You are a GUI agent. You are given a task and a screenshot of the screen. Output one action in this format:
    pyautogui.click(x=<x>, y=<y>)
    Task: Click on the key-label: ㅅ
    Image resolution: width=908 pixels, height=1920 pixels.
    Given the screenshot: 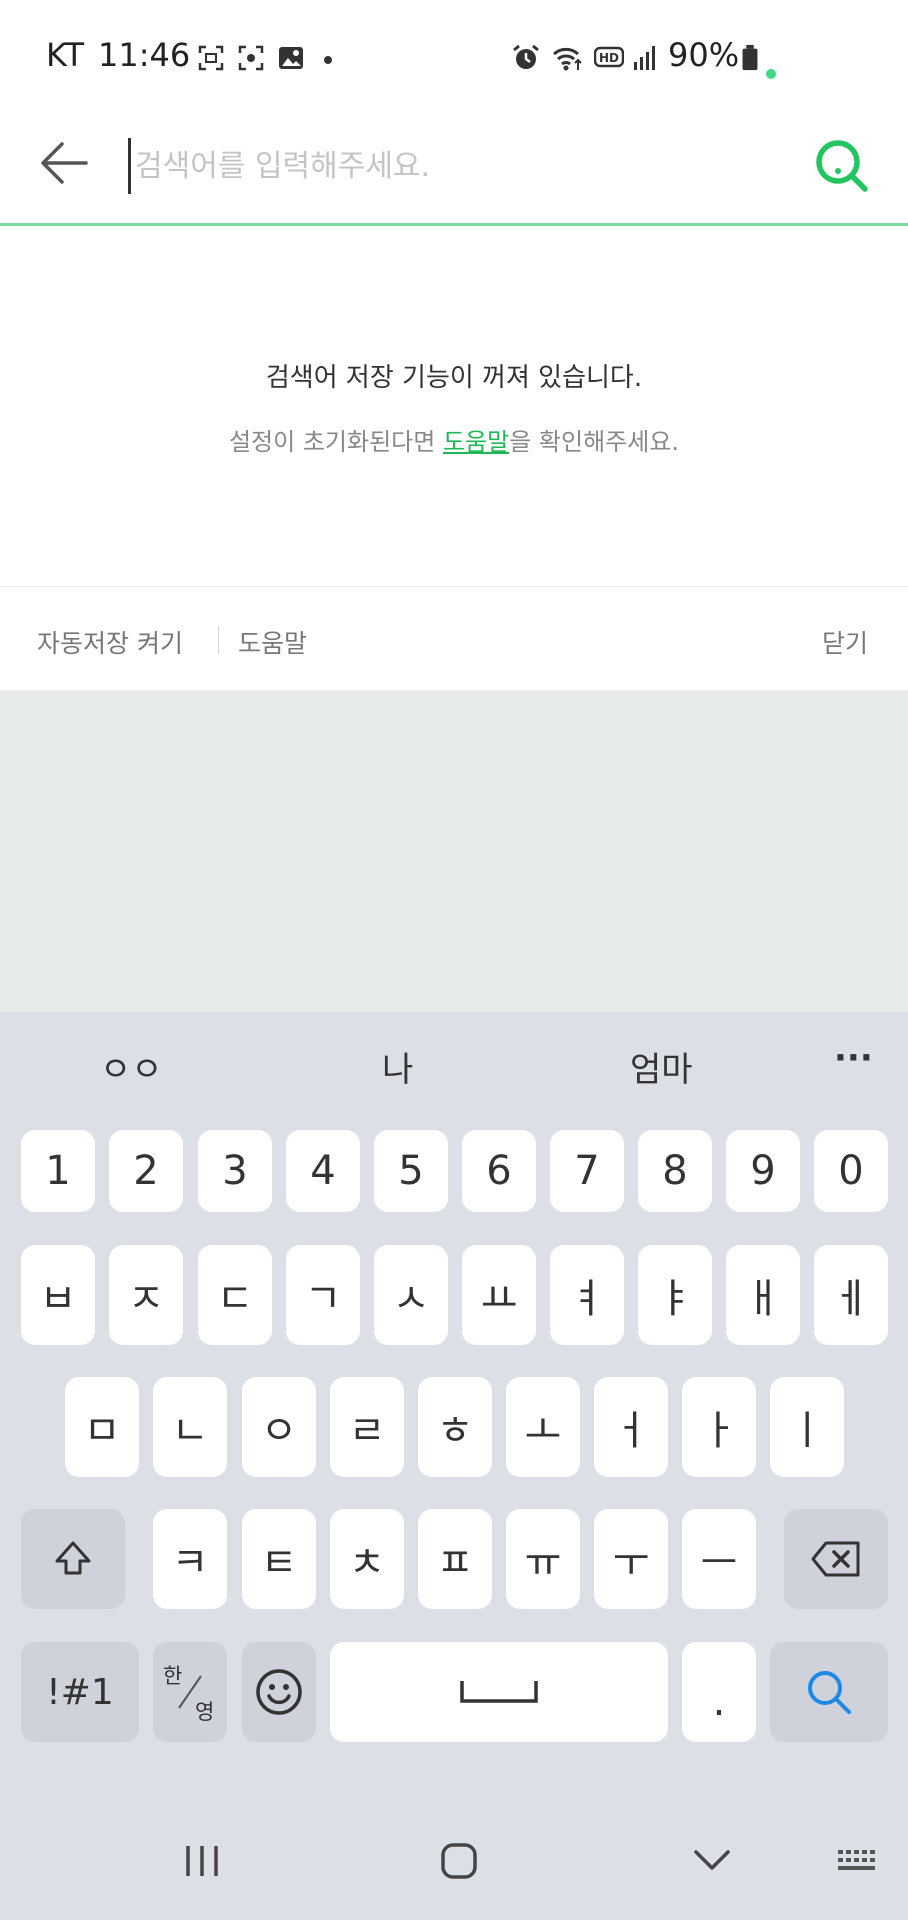 What is the action you would take?
    pyautogui.click(x=411, y=1299)
    